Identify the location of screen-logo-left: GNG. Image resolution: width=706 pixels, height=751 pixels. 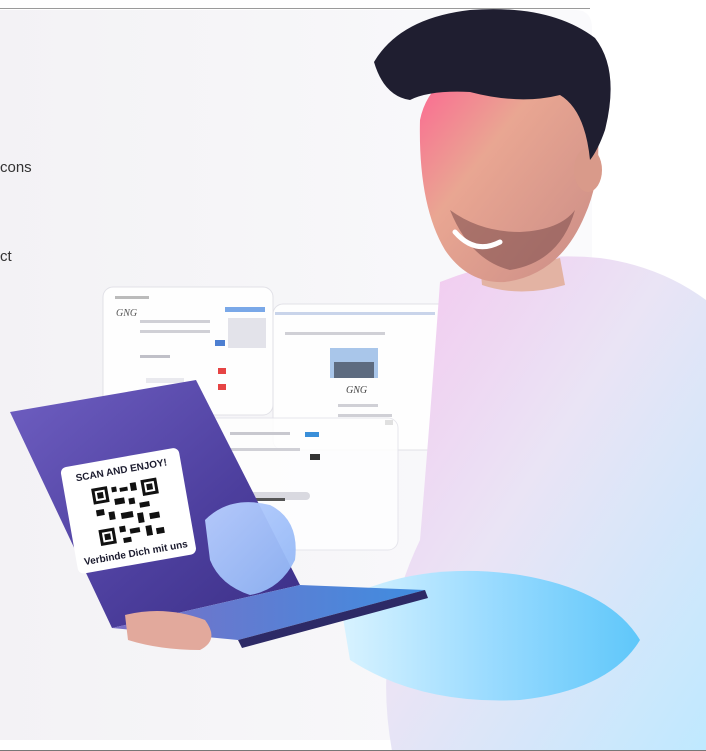
(126, 313).